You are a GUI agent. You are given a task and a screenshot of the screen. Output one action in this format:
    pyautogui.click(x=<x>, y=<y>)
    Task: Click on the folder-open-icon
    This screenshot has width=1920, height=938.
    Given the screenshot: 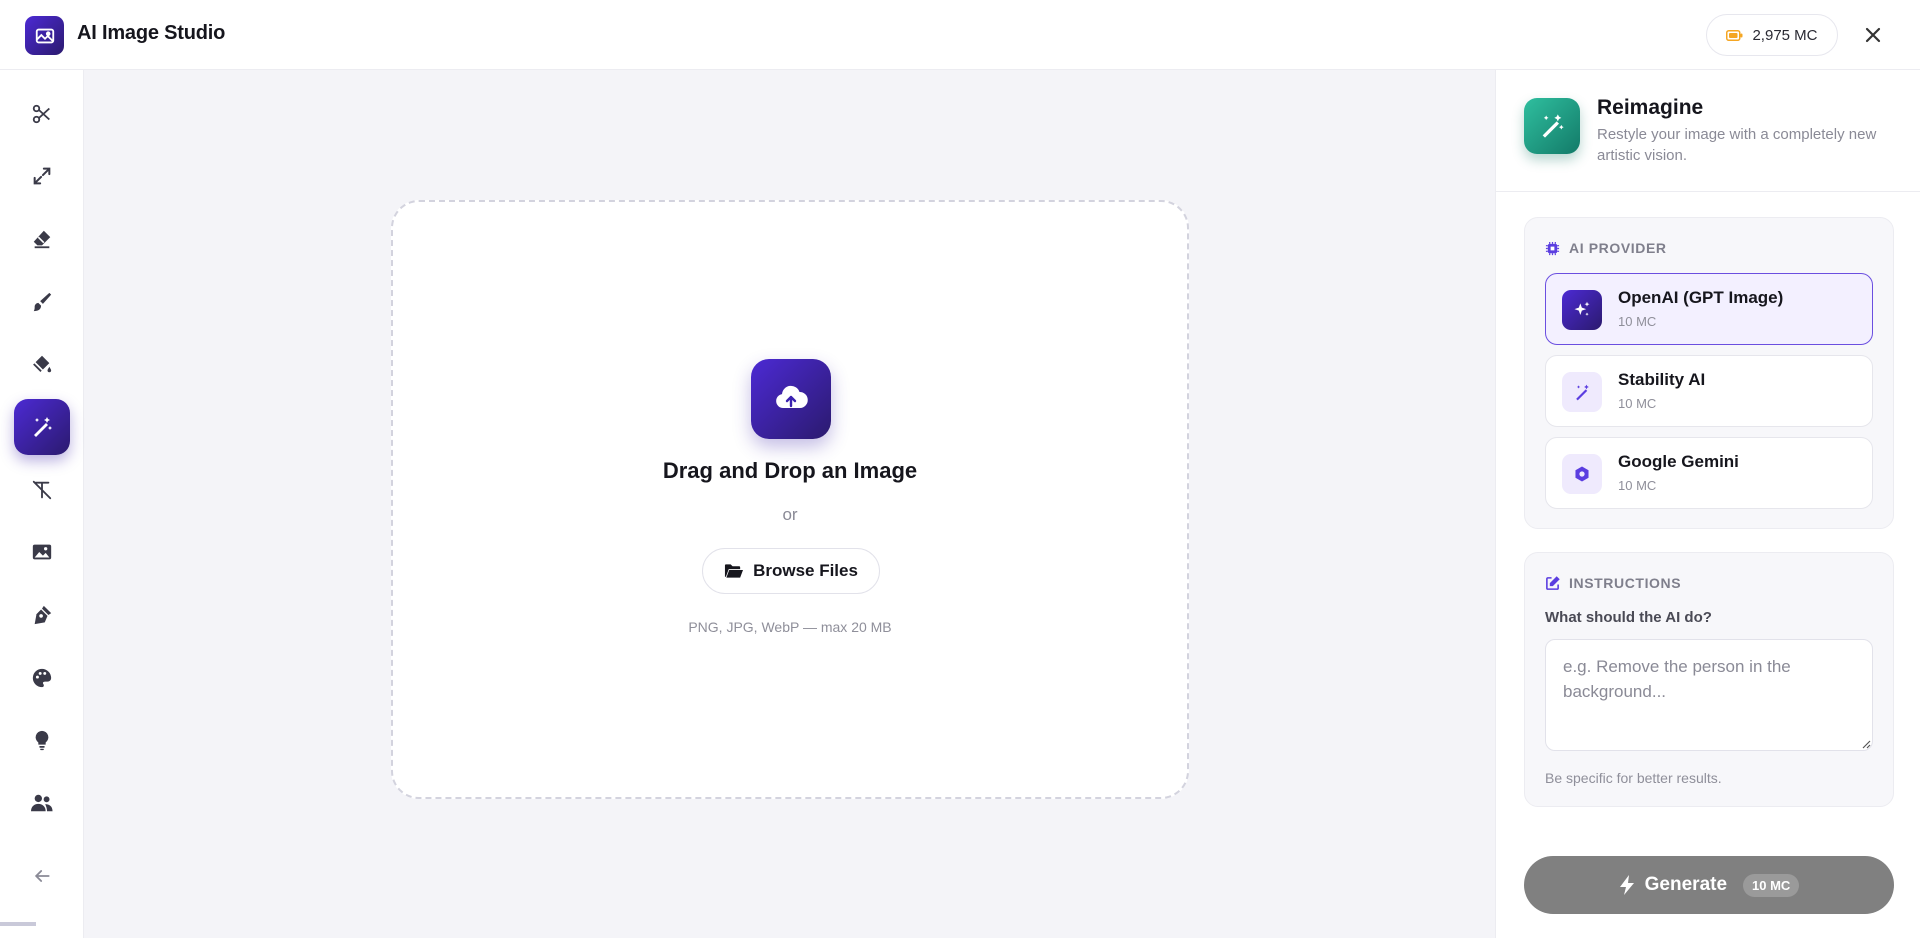 What is the action you would take?
    pyautogui.click(x=734, y=571)
    